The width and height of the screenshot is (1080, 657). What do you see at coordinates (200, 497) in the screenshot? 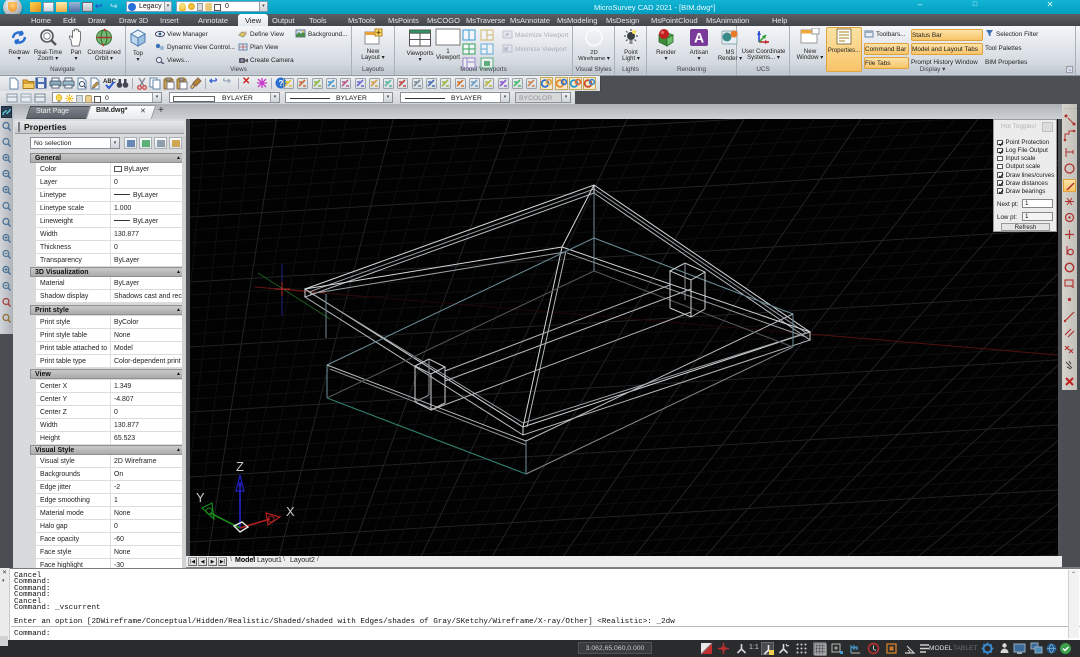
I see `svg-text: Y` at bounding box center [200, 497].